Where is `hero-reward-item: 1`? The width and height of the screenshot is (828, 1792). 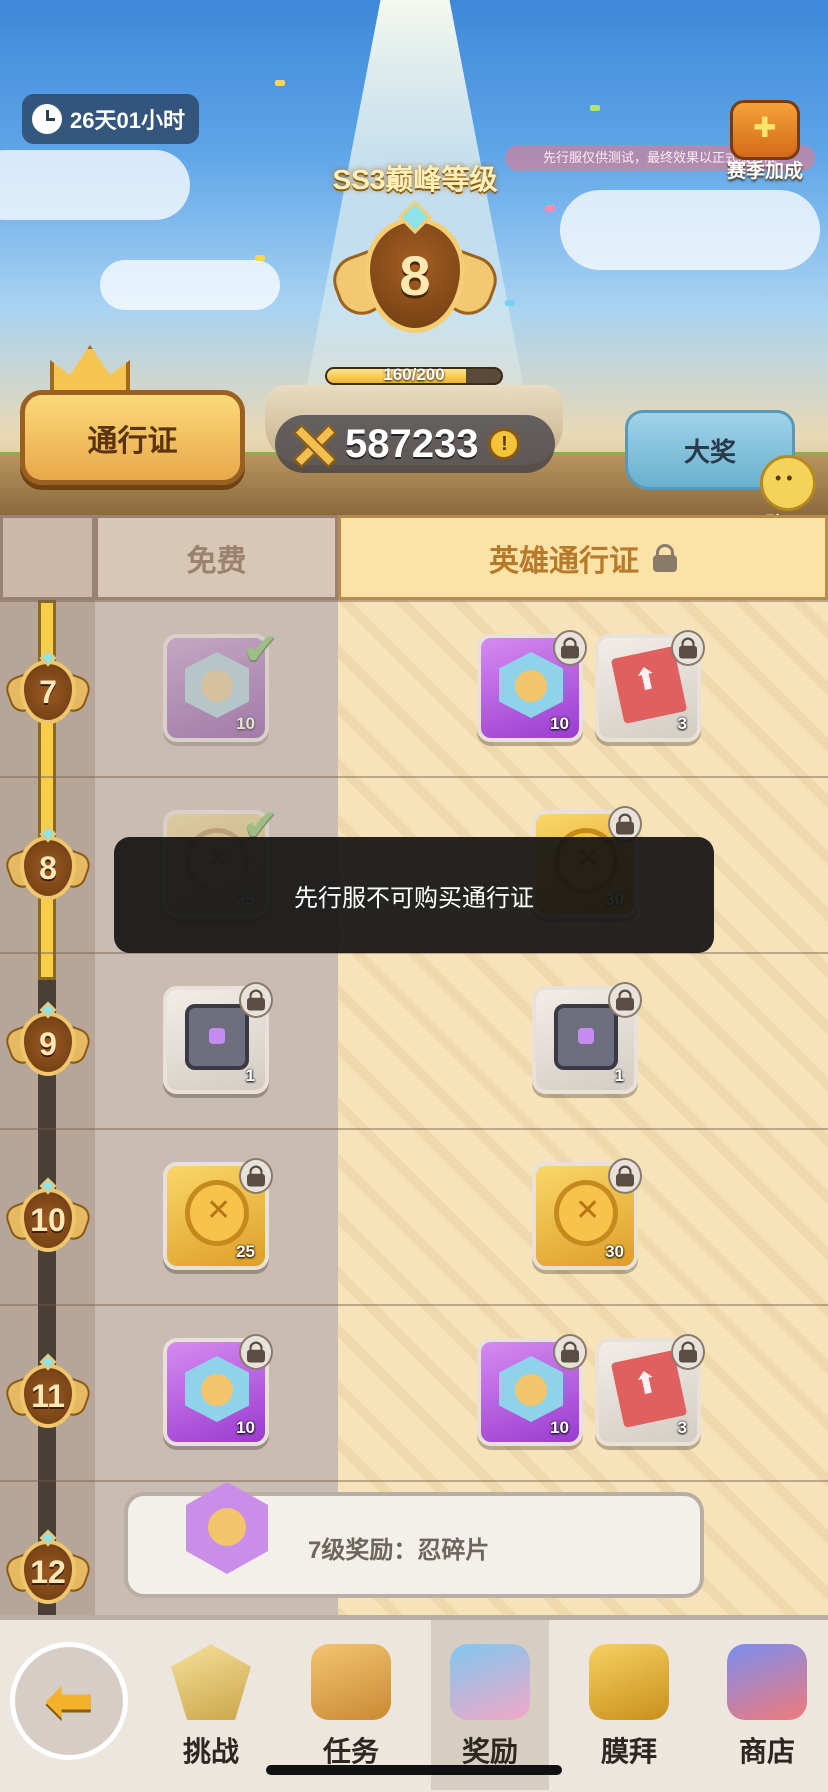
hero-reward-item: 1 is located at coordinates (587, 1038).